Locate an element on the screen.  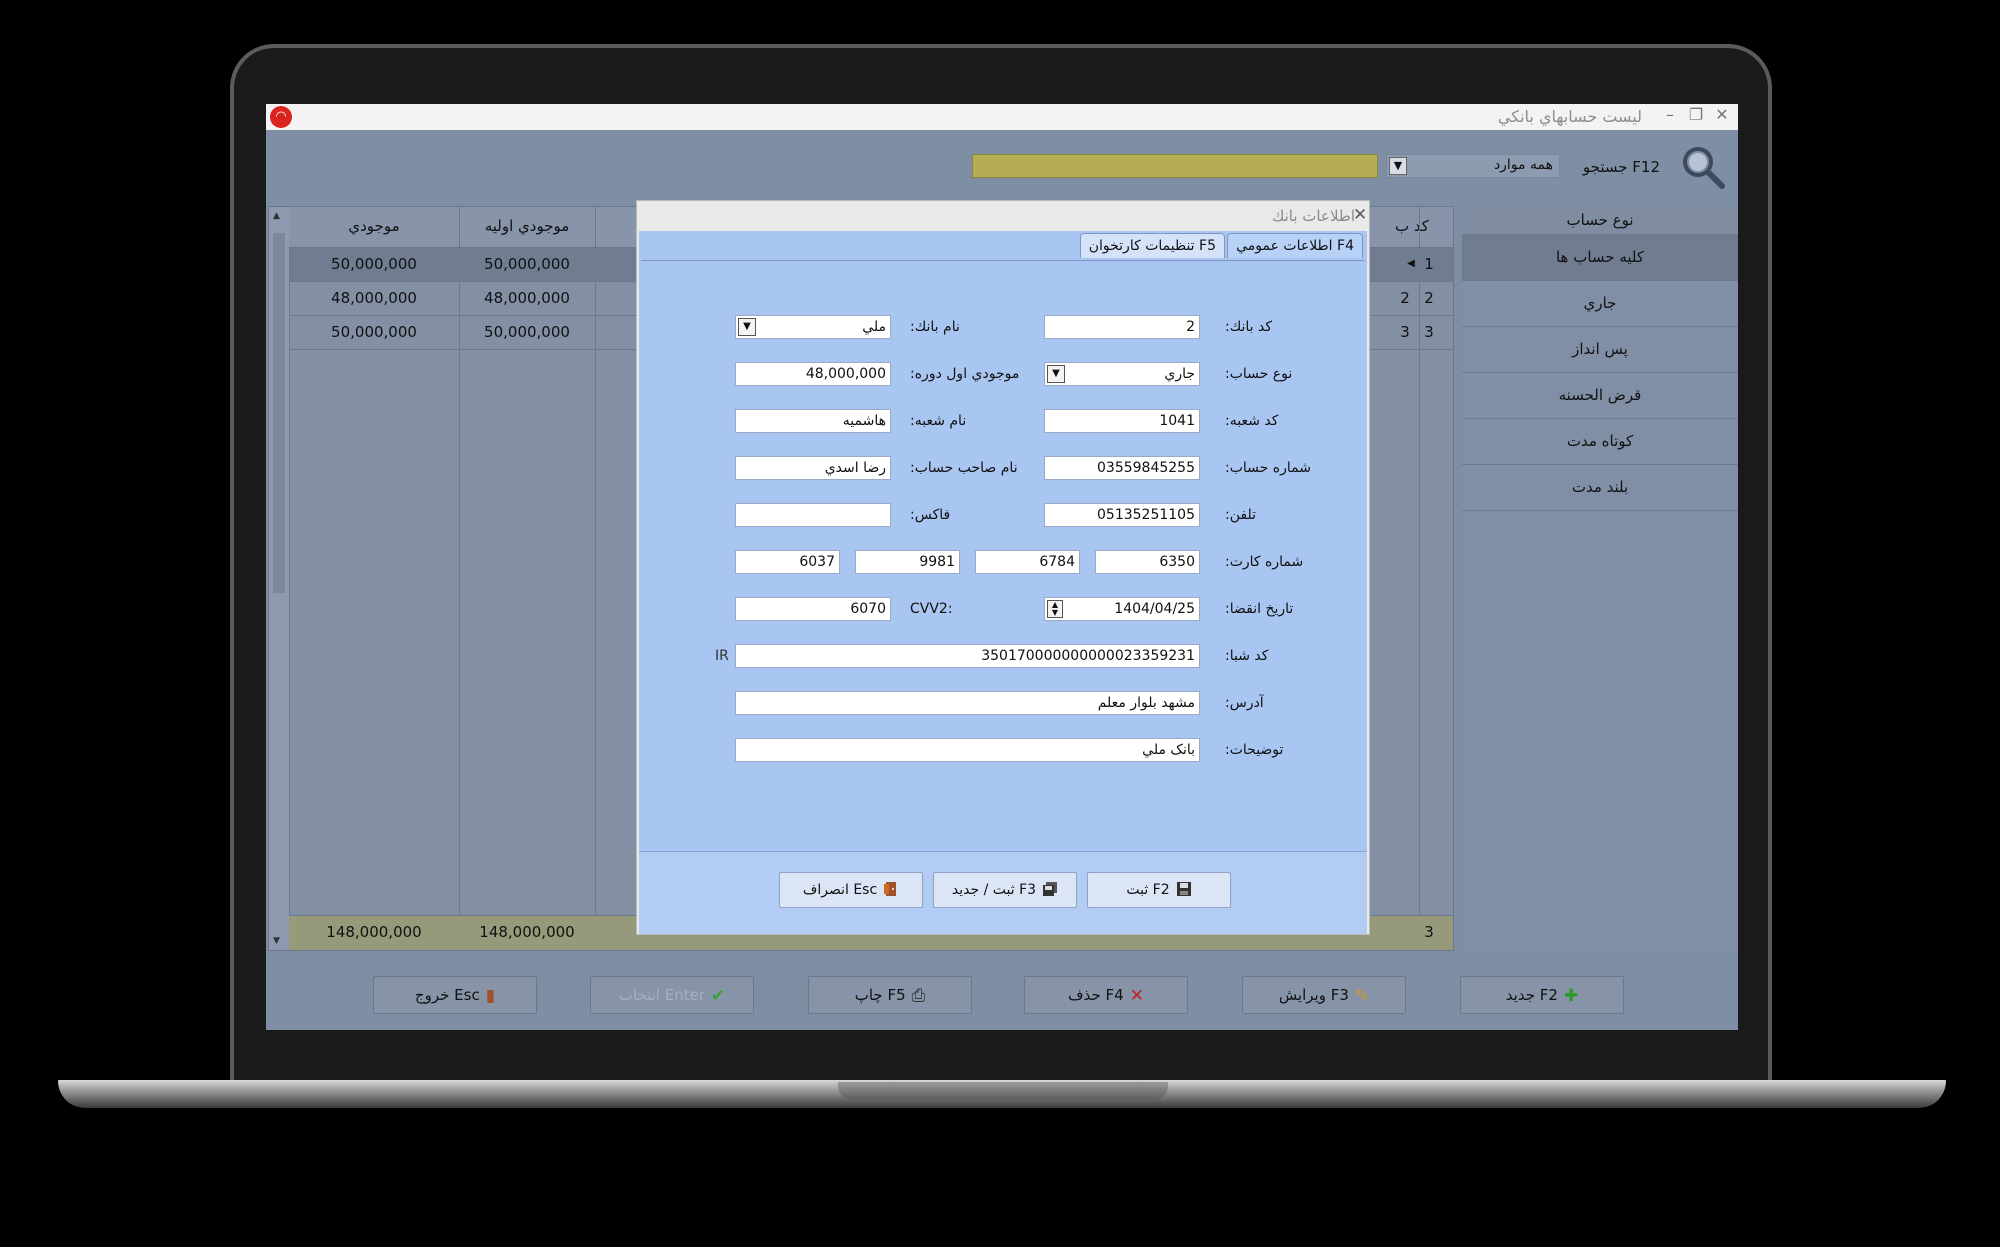
dialog-footer: ثبت F2 ثبت / جديد F3 انصراف Esc is located at coordinates (1003, 892).